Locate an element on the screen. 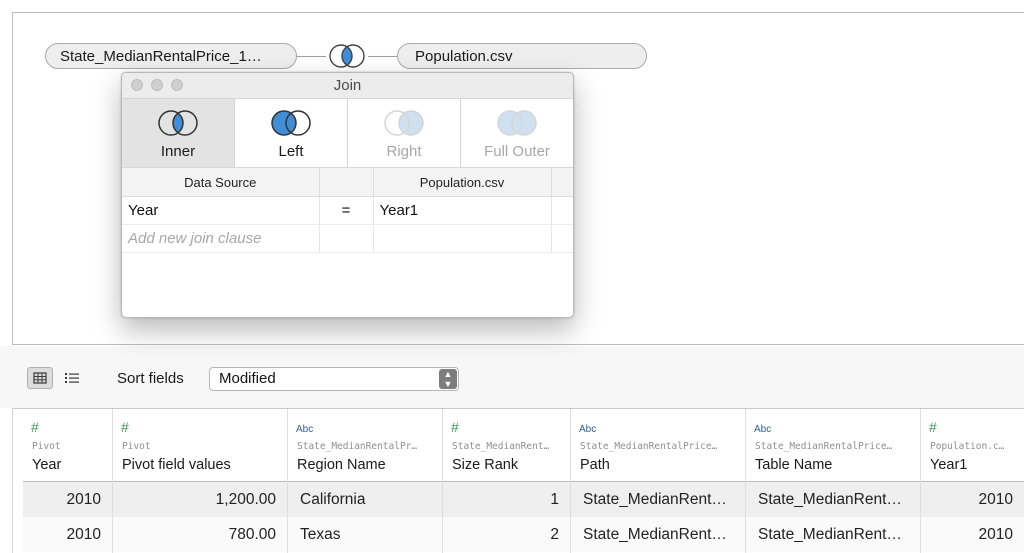 The height and width of the screenshot is (553, 1024). join-clause-header-row: Data Source Population.csv is located at coordinates (347, 182).